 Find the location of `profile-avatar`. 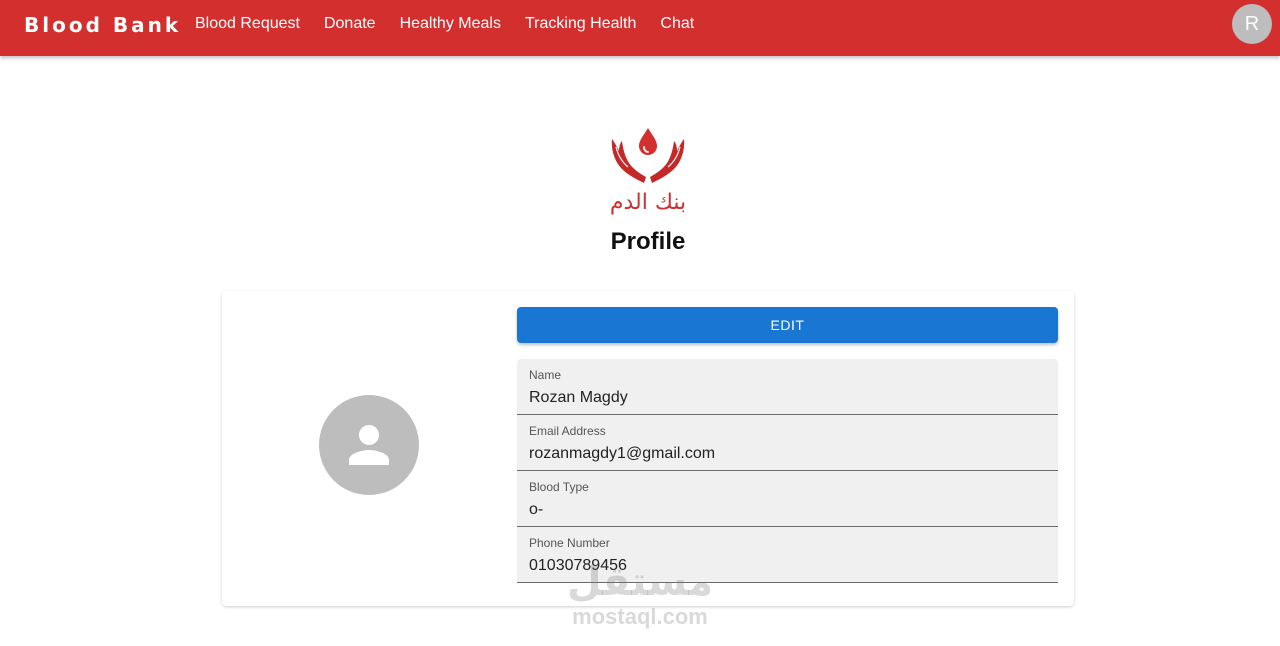

profile-avatar is located at coordinates (369, 445).